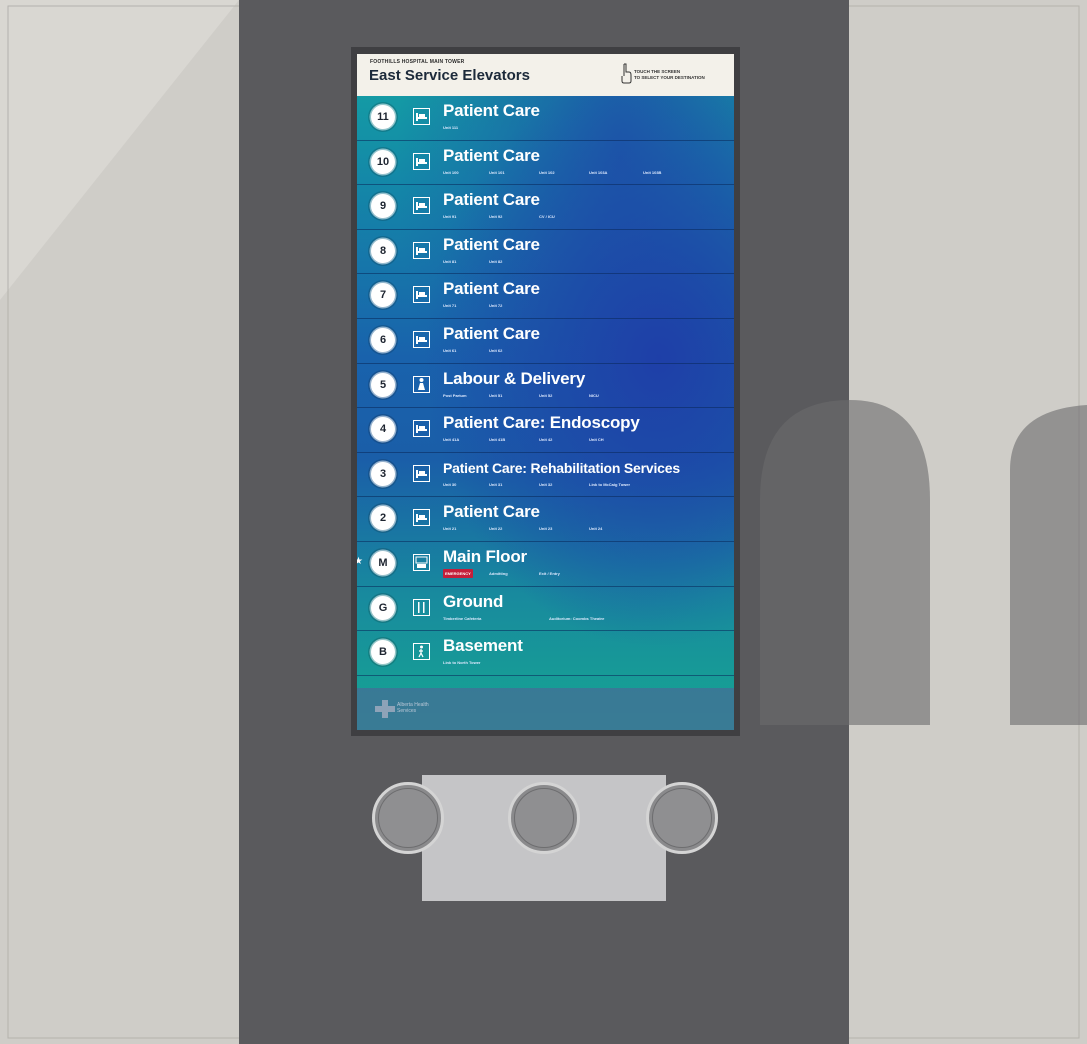  I want to click on panel-button-left, so click(408, 818).